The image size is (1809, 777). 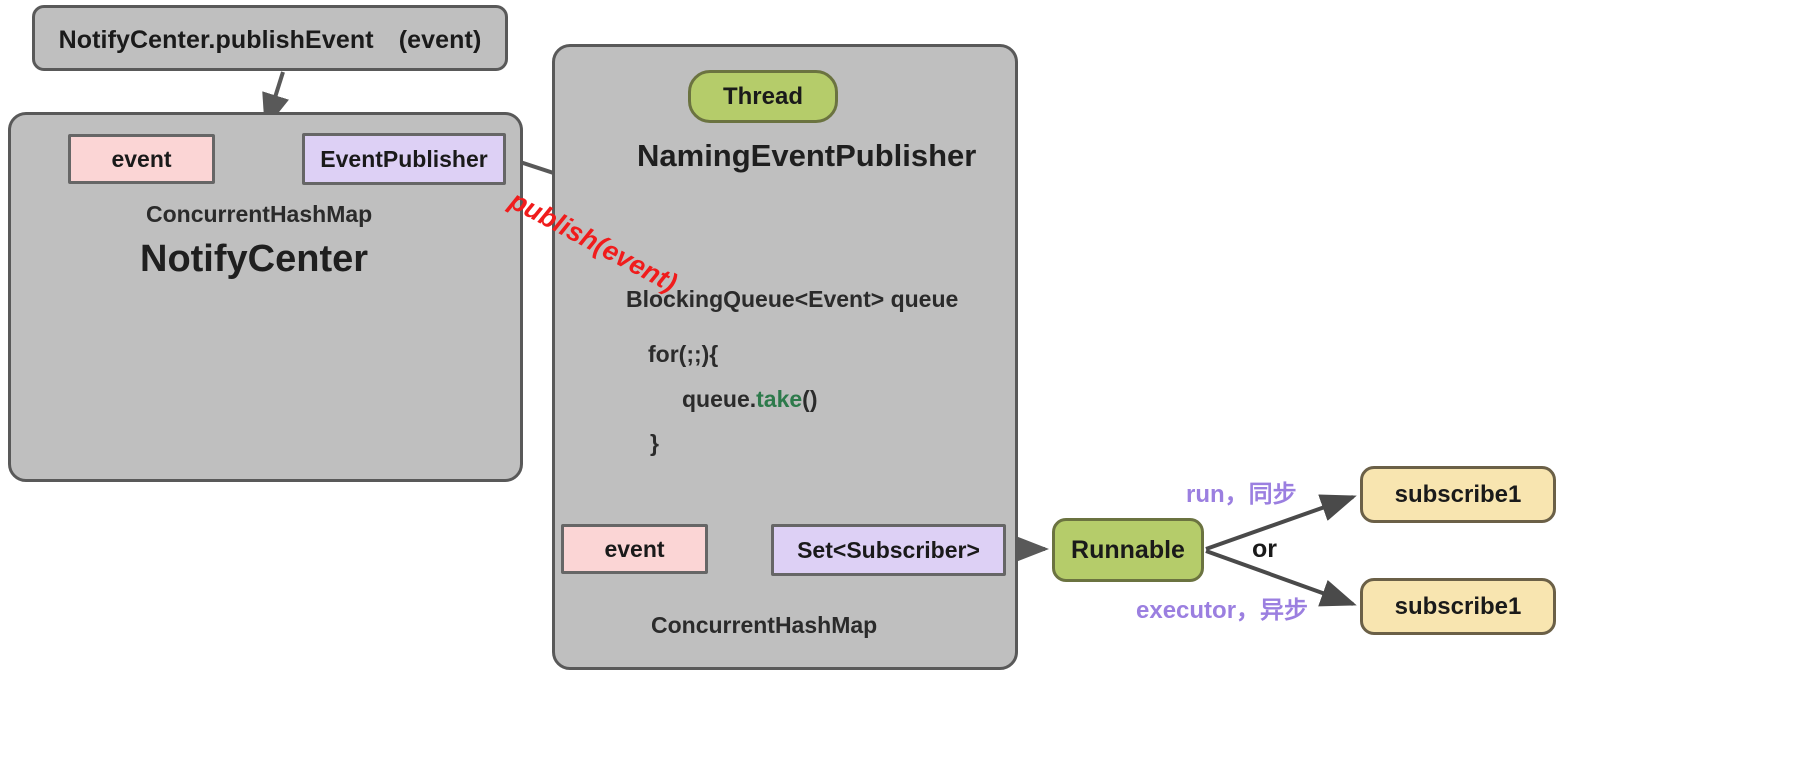 I want to click on code-take-keyword: take, so click(x=779, y=399).